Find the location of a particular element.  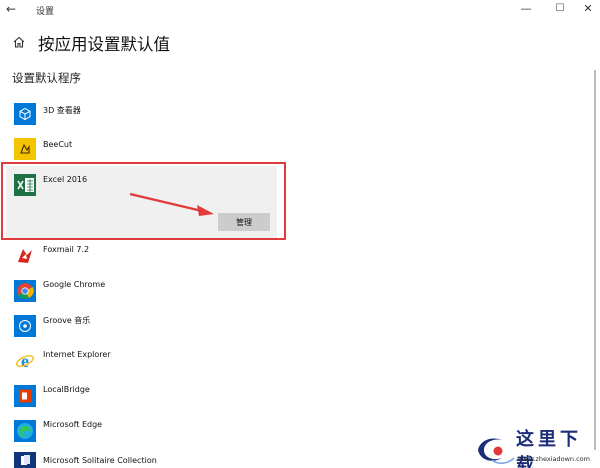

back-arrow-icon: ← is located at coordinates (11, 9).